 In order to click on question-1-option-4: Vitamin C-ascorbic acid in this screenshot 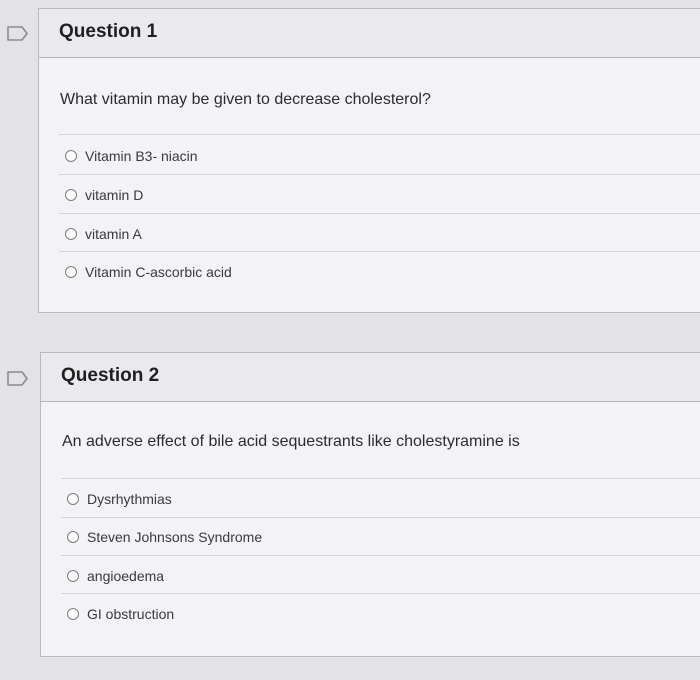, I will do `click(148, 272)`.